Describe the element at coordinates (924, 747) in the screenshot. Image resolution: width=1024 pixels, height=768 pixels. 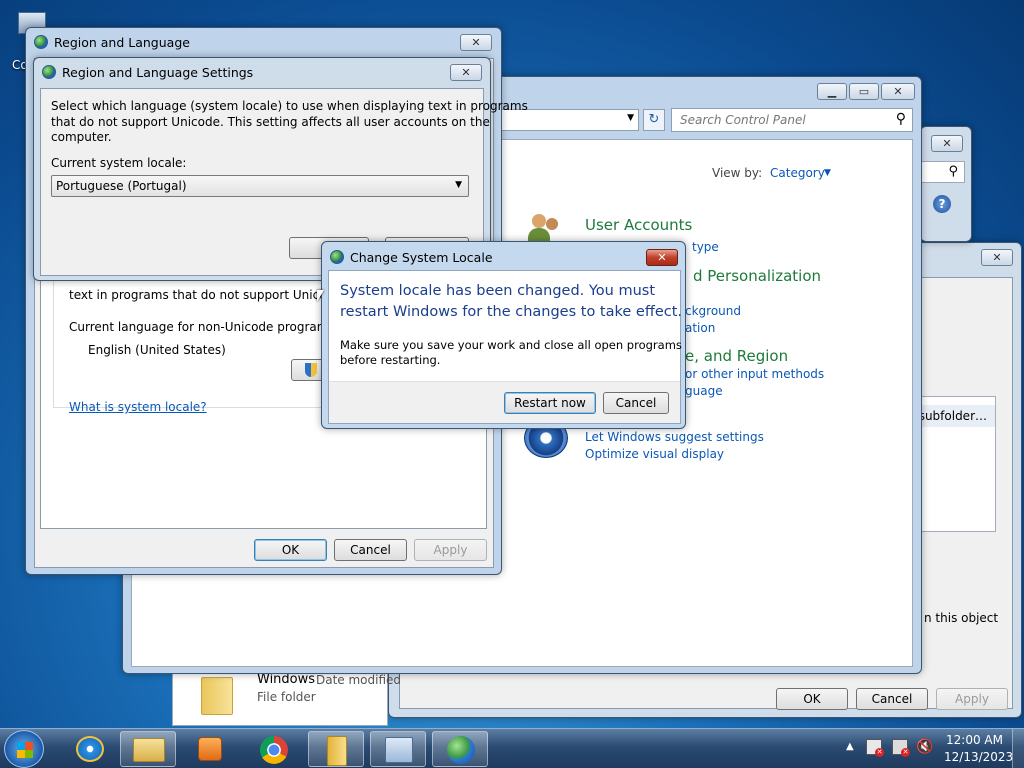
I see `volume-muted-icon: 🔇` at that location.